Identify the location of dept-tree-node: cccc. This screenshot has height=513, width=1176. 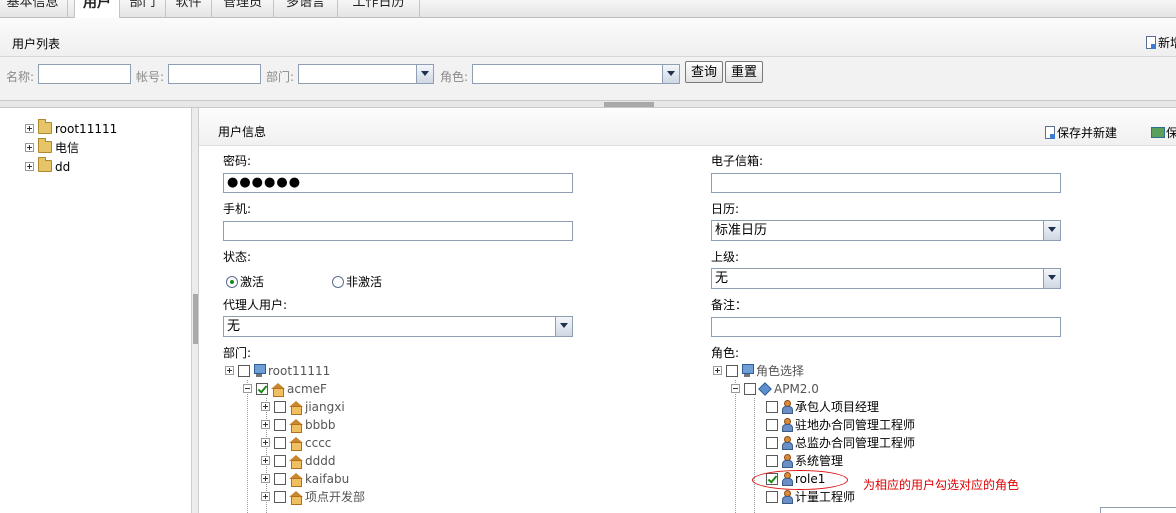
(296, 443).